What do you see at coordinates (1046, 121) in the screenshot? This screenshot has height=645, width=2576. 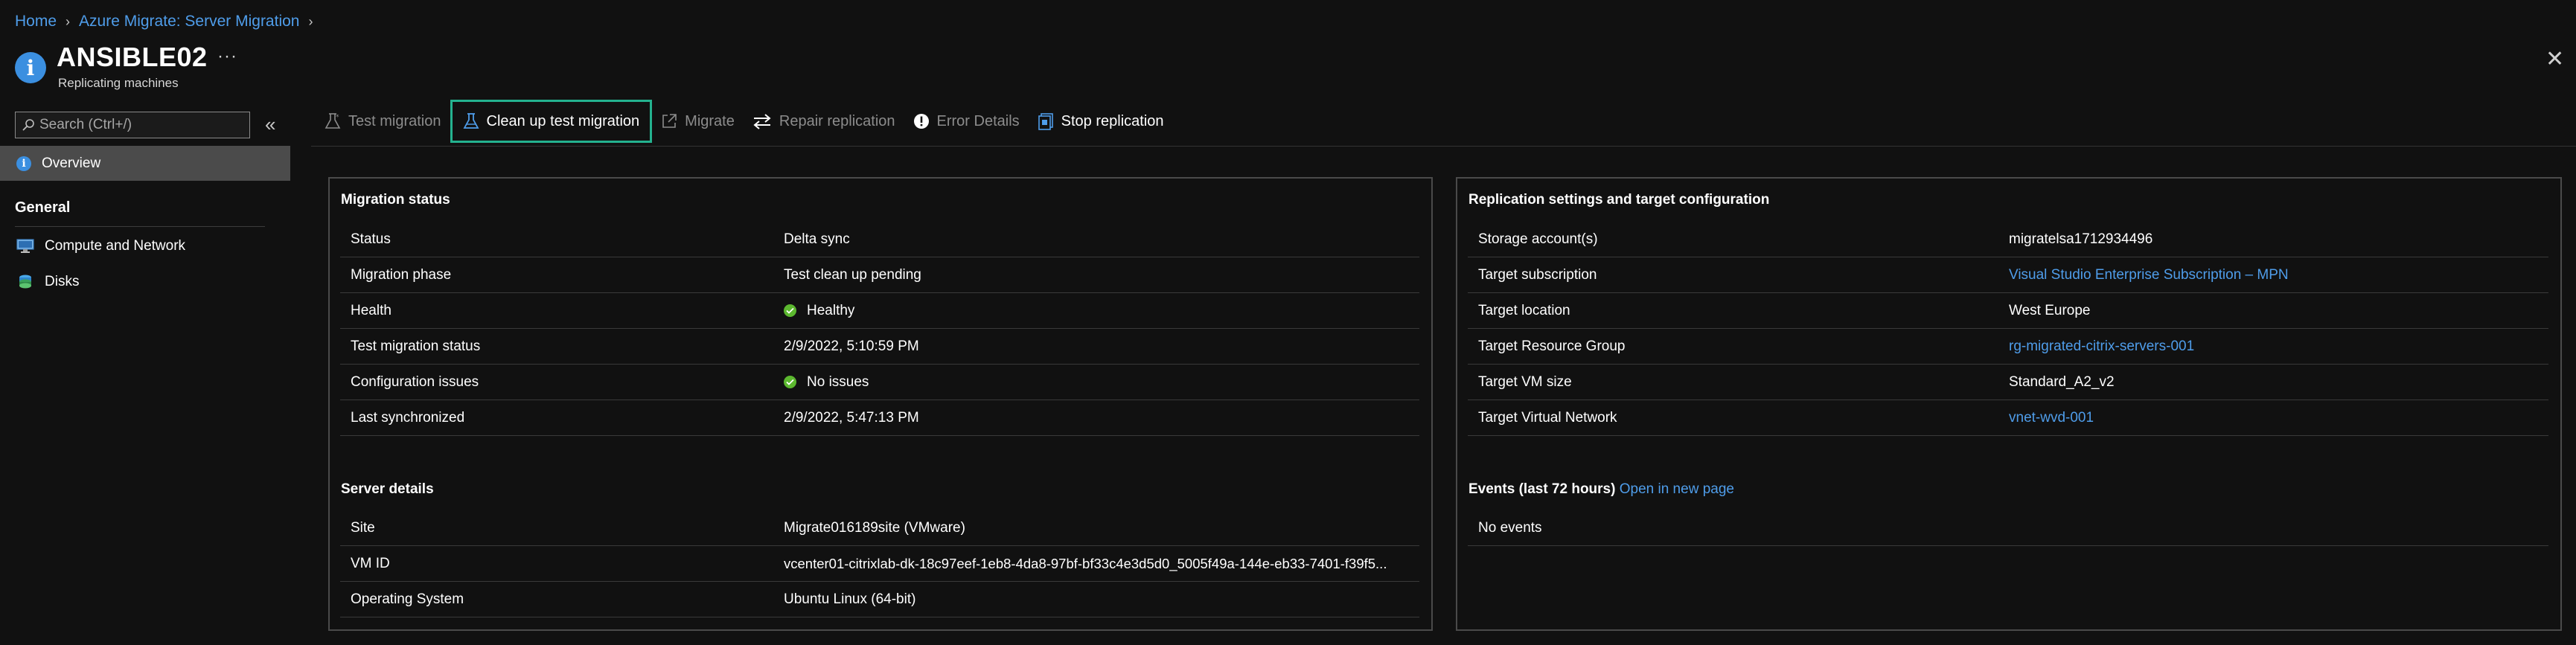 I see `stop-replication-icon` at bounding box center [1046, 121].